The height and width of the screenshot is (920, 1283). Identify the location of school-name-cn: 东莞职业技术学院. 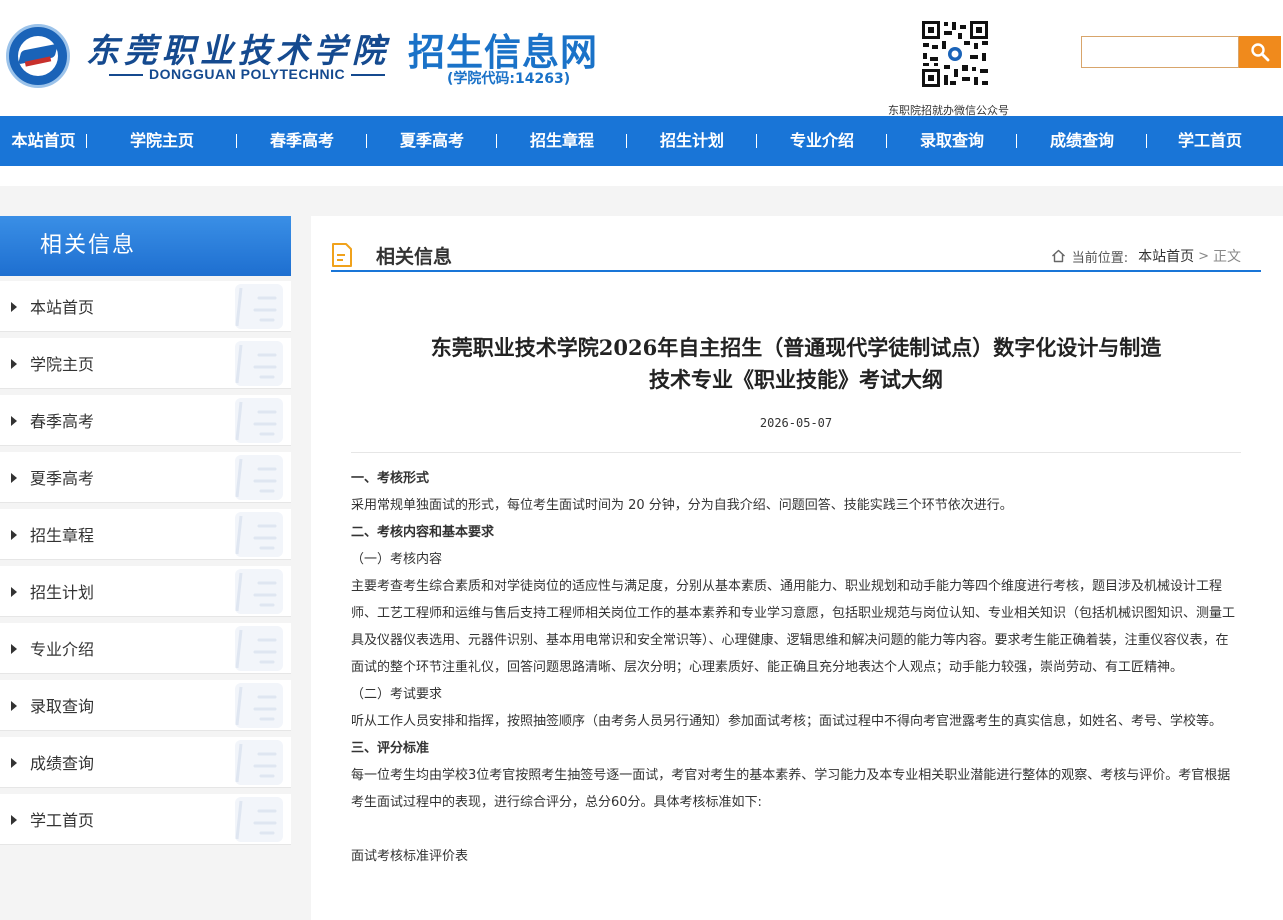
(238, 50).